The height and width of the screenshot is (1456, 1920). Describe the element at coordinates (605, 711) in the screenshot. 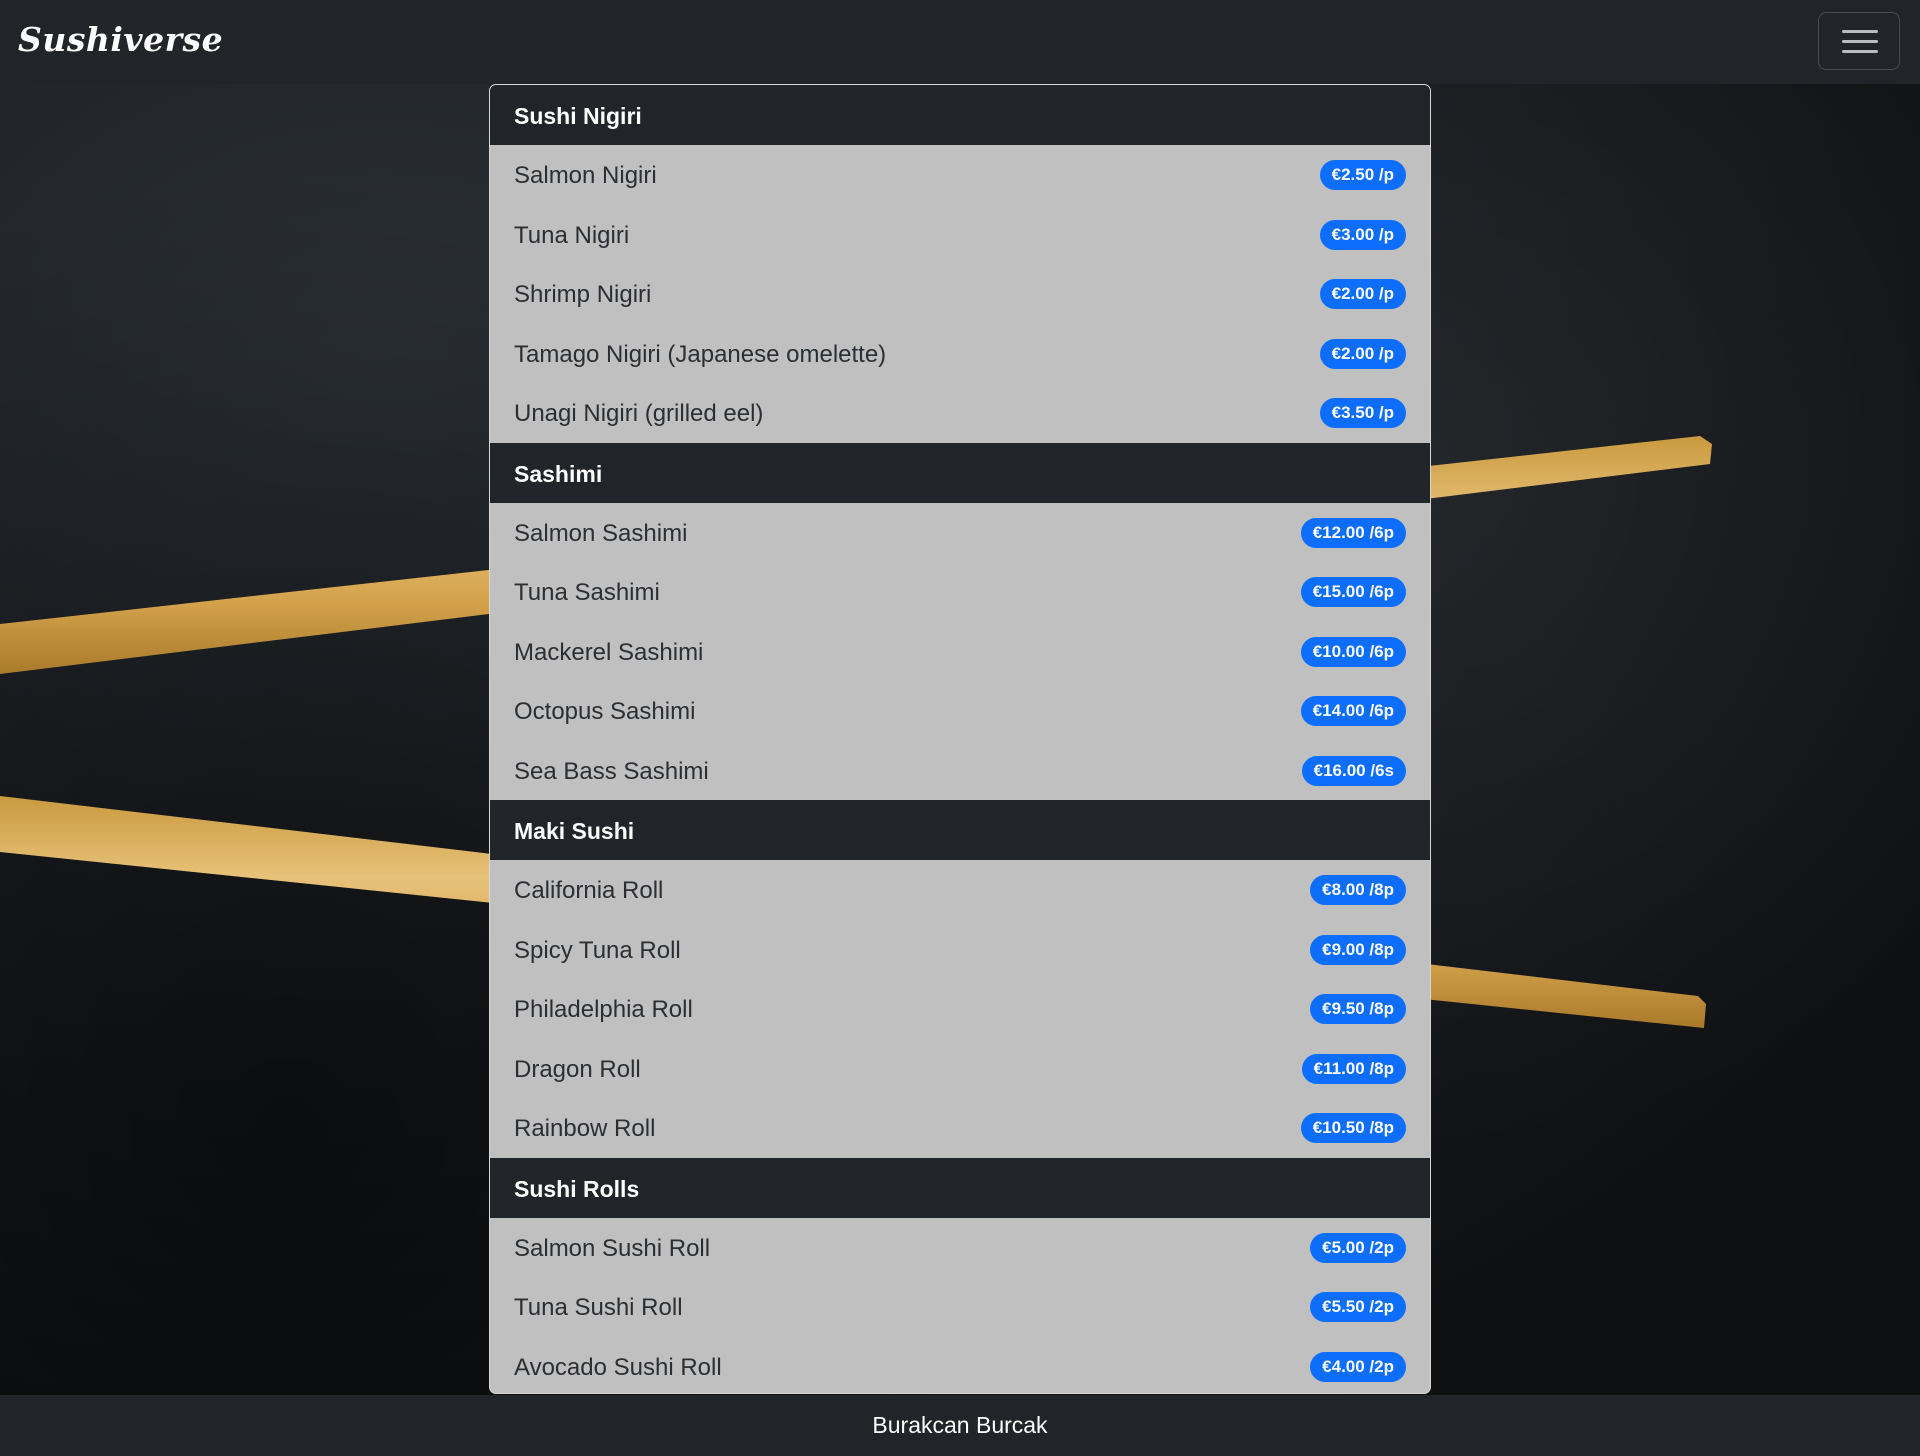

I see `item-name: Octopus Sashimi` at that location.